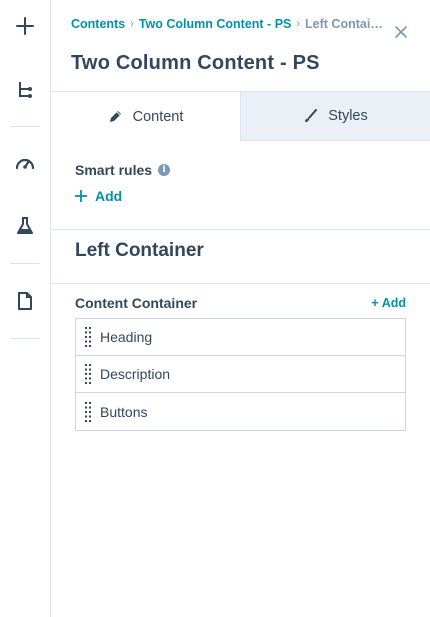 The height and width of the screenshot is (617, 430). What do you see at coordinates (195, 63) in the screenshot?
I see `panel-title: Two Column Content - PS` at bounding box center [195, 63].